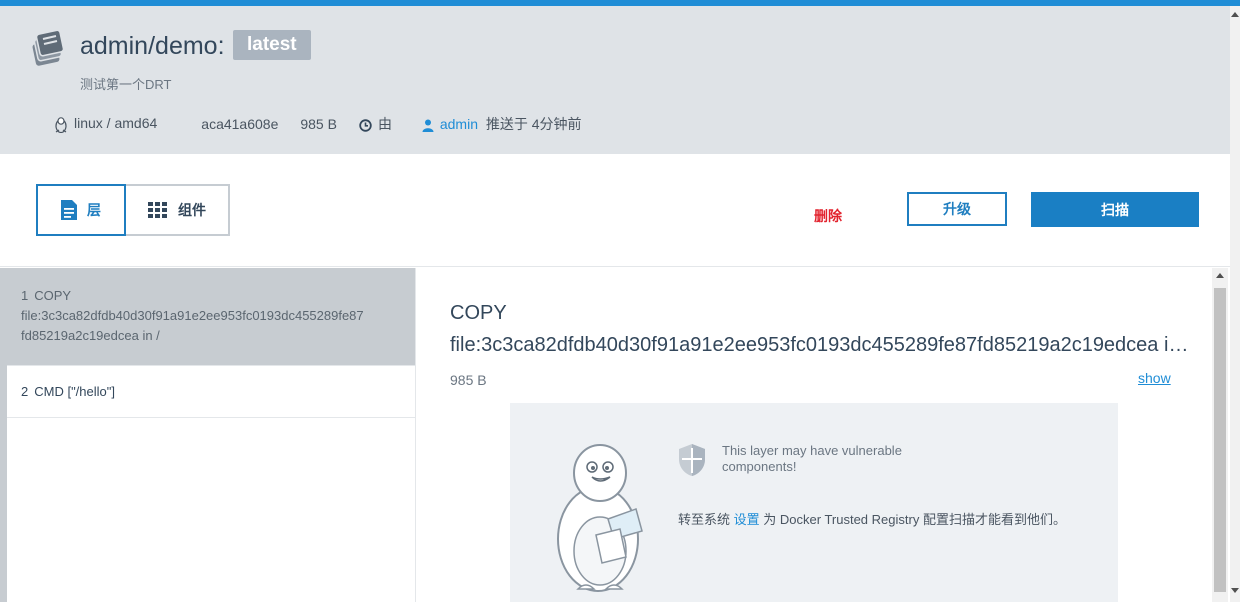 The width and height of the screenshot is (1240, 602). I want to click on penguin-illustration, so click(600, 518).